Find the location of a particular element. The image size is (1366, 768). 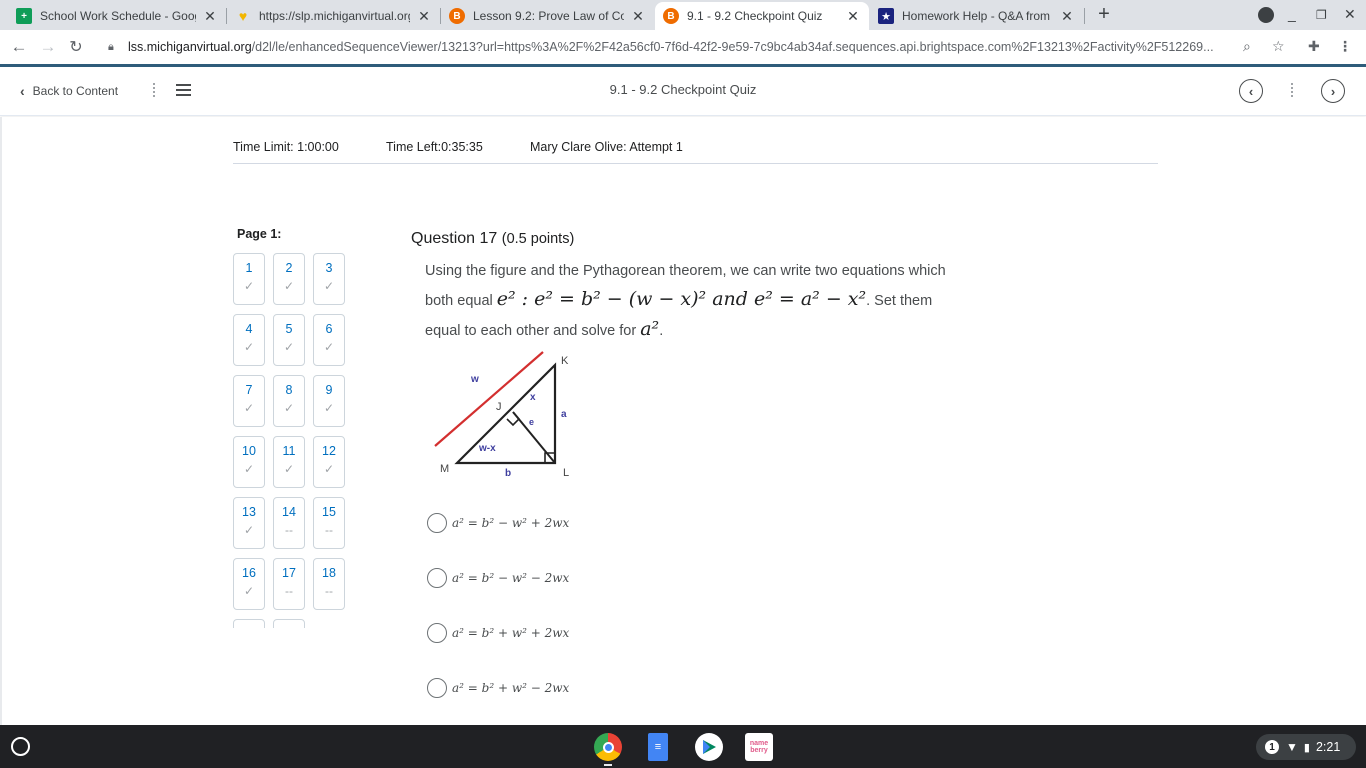

question-nav-button: 6 ✓ is located at coordinates (329, 340).